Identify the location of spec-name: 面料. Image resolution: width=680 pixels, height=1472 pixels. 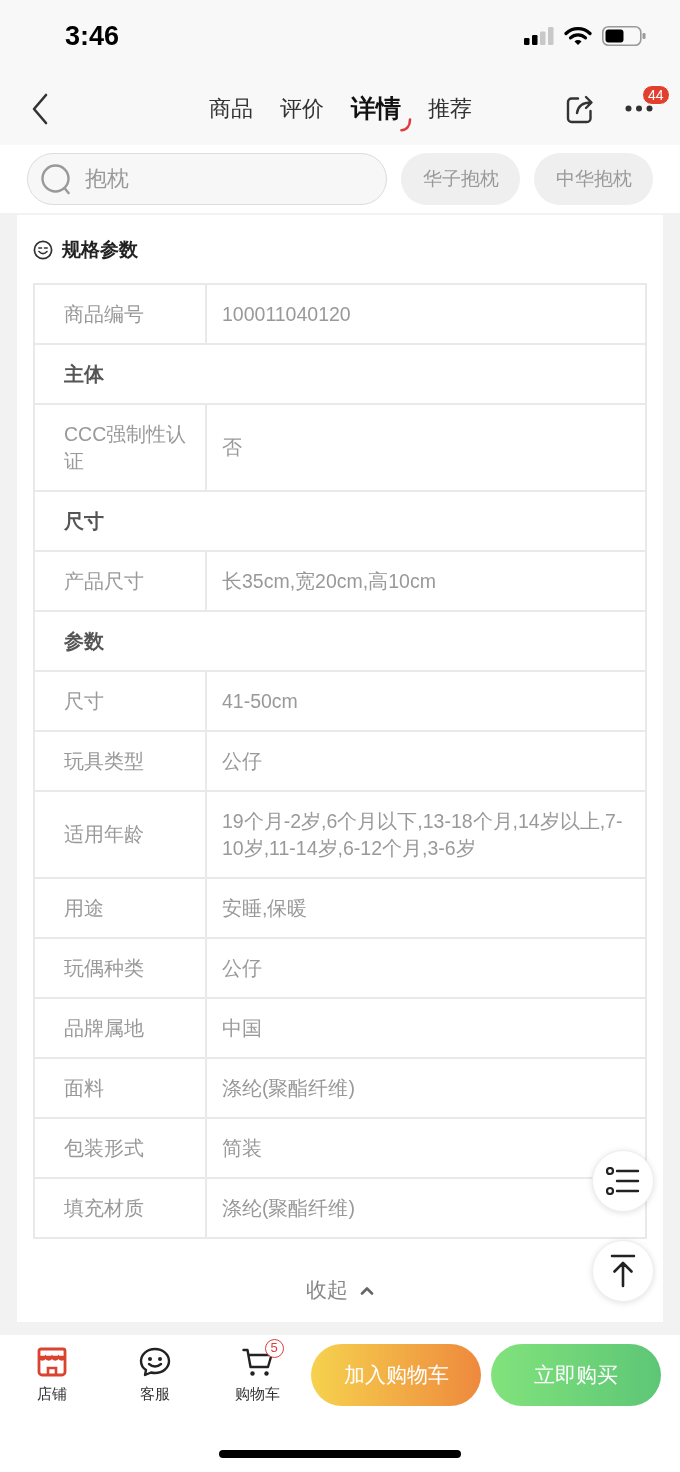
(84, 1088).